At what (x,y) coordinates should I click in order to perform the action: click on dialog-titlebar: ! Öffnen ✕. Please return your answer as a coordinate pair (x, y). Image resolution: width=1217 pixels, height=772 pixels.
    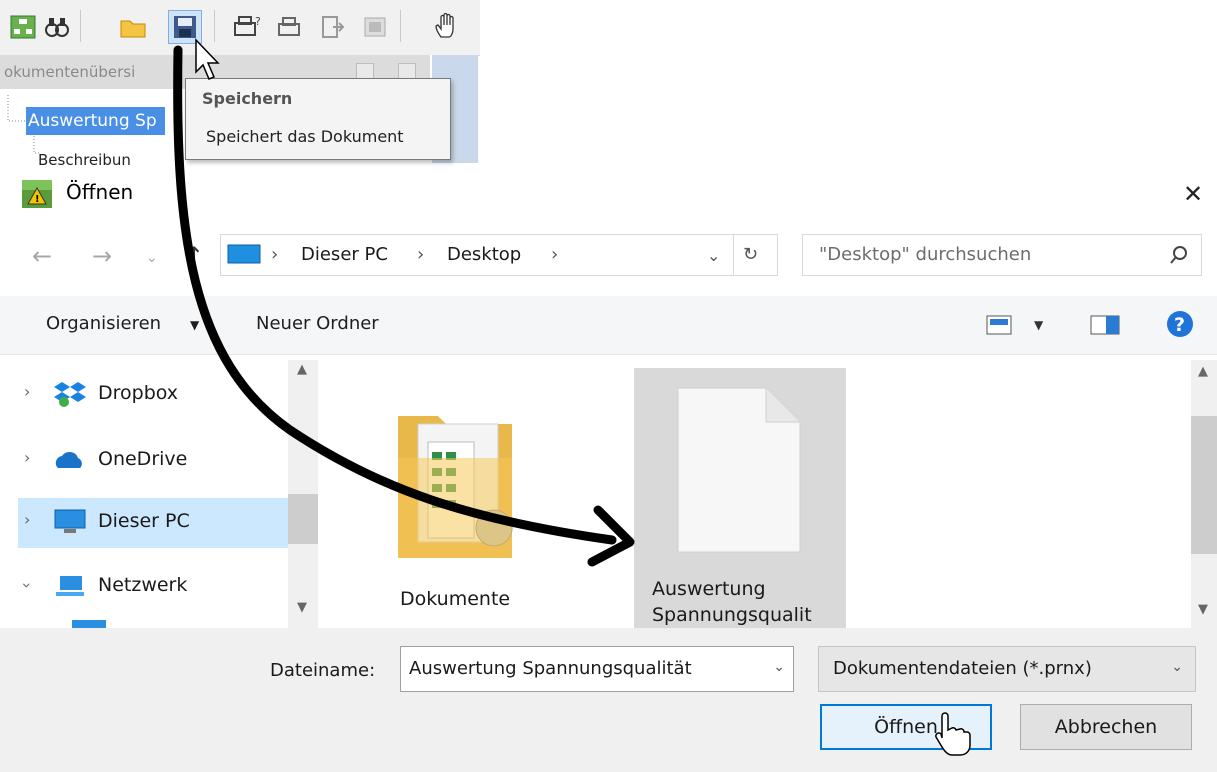
    Looking at the image, I should click on (608, 194).